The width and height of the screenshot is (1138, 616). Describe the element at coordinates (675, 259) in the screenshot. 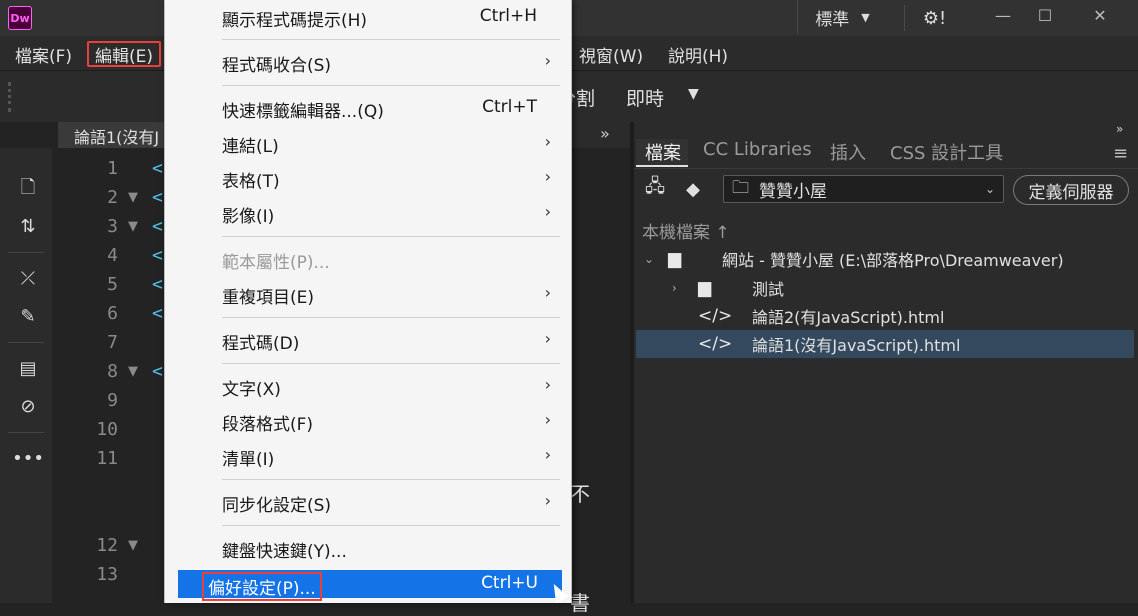

I see `folder-icon: ▆` at that location.